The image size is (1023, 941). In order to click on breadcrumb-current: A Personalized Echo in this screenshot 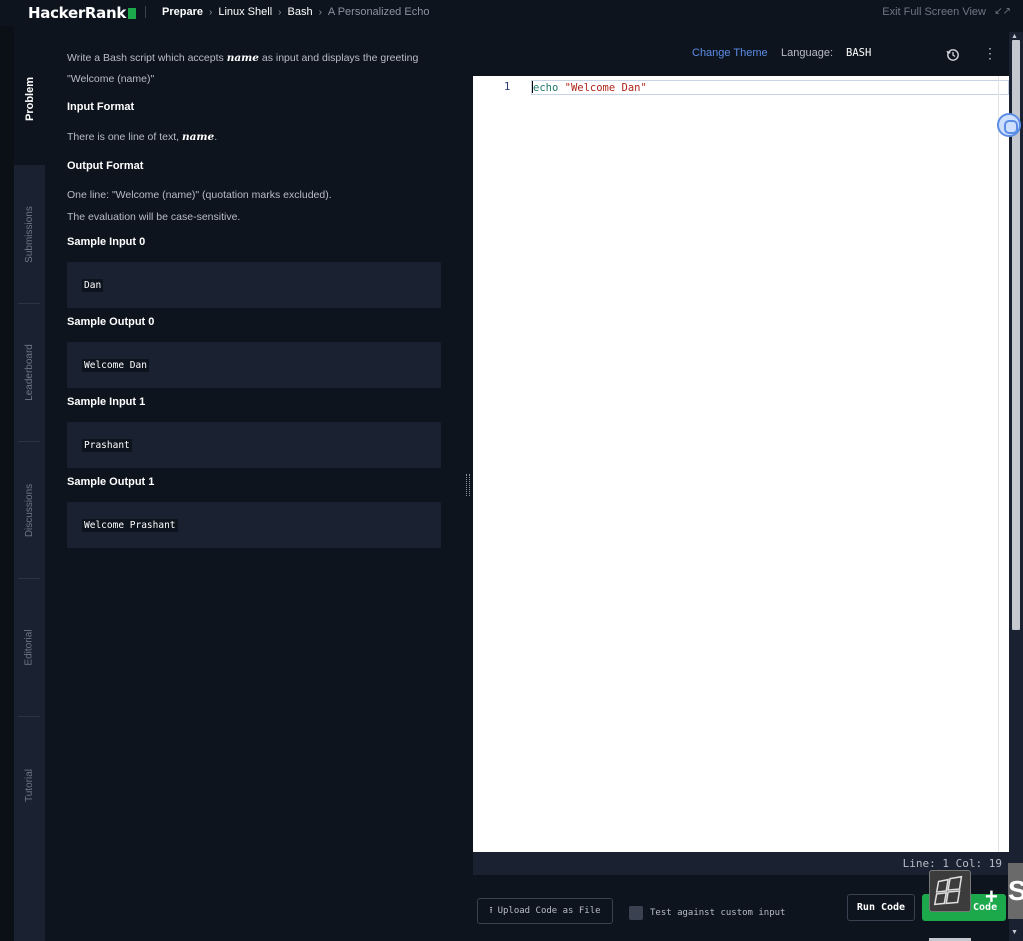, I will do `click(378, 12)`.